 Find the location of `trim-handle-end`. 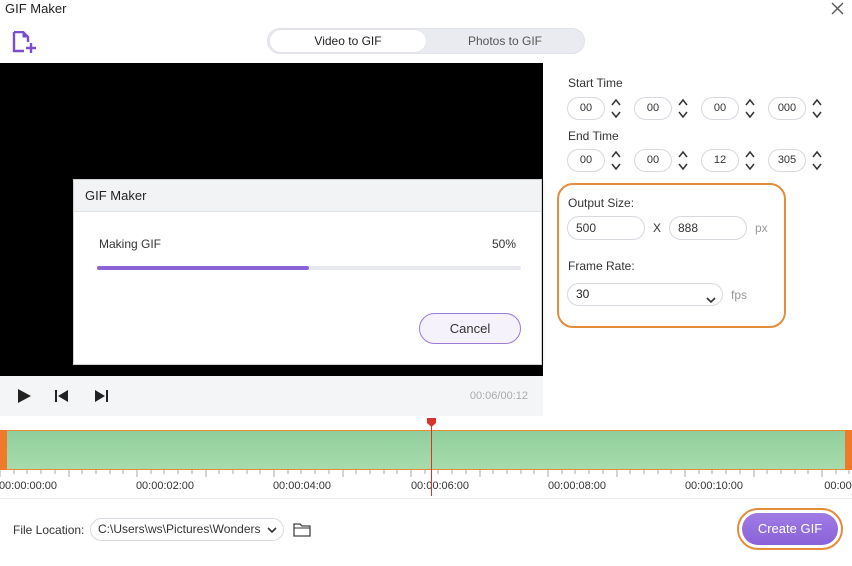

trim-handle-end is located at coordinates (848, 450).